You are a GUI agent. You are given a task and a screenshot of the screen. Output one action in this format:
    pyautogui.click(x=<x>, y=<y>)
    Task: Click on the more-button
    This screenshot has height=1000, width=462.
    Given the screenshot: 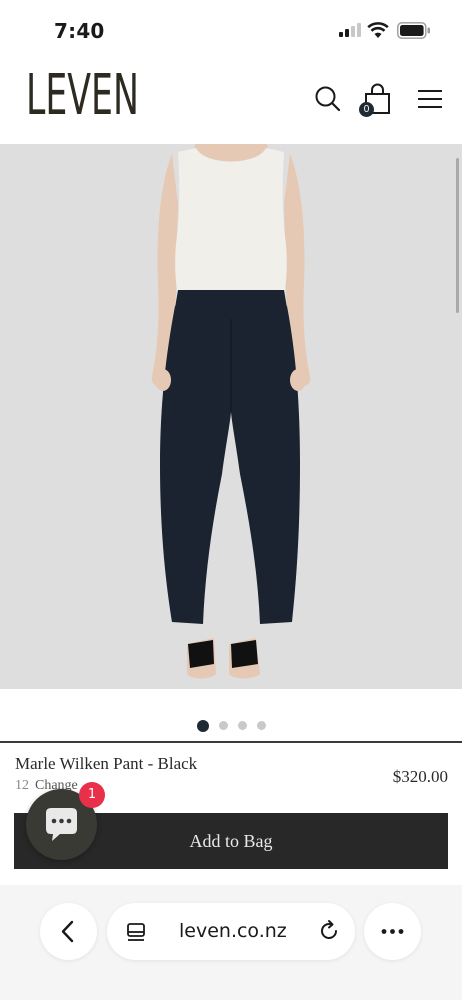 What is the action you would take?
    pyautogui.click(x=392, y=931)
    